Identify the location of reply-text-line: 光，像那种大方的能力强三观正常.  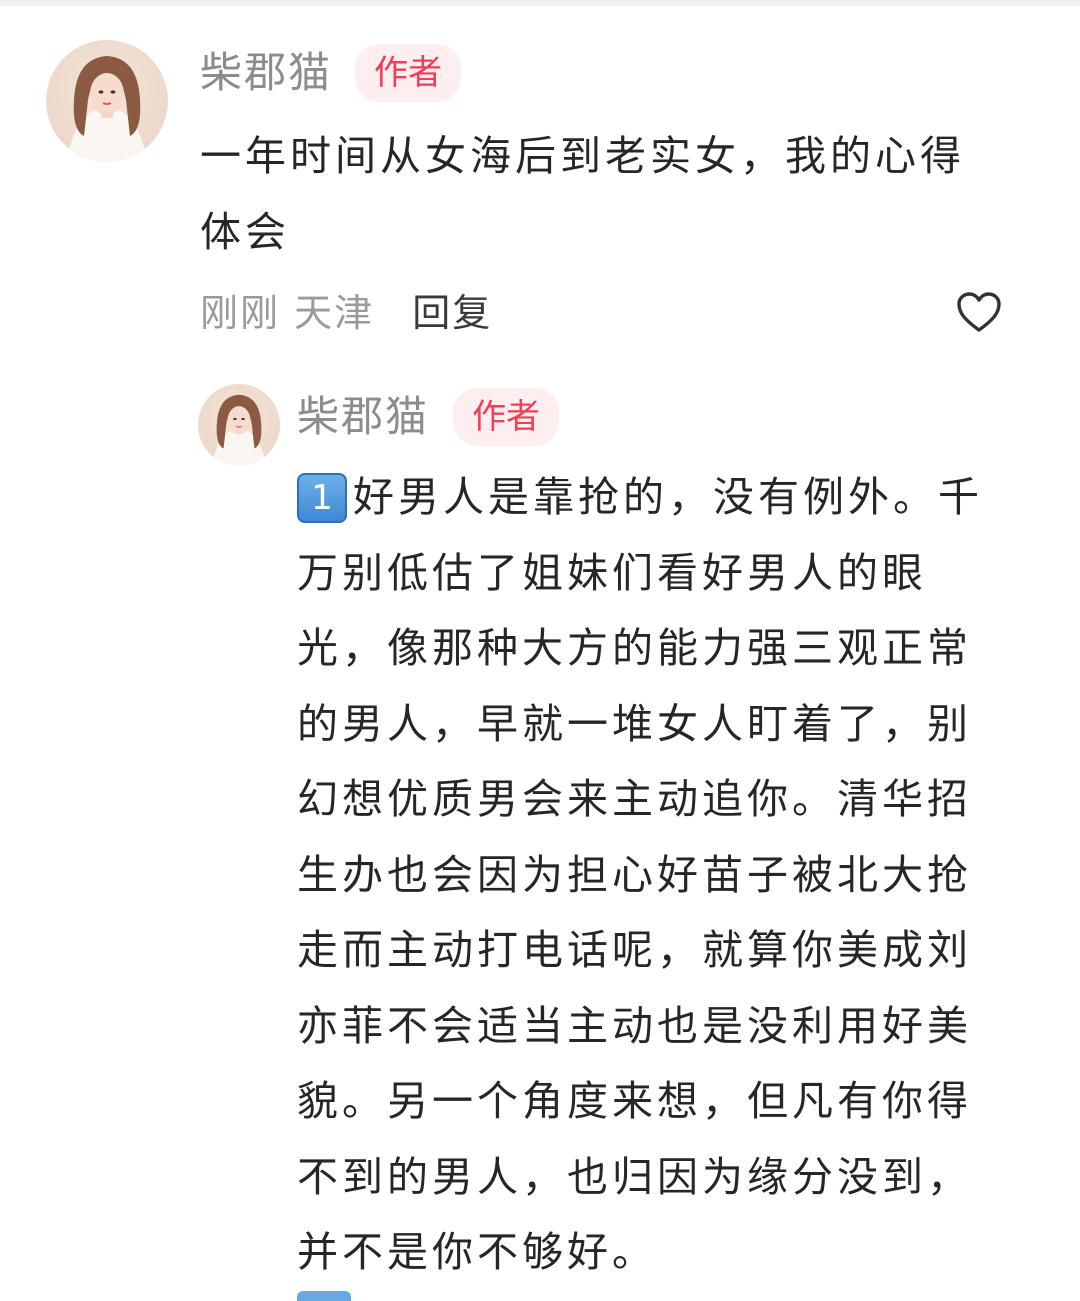
(634, 648).